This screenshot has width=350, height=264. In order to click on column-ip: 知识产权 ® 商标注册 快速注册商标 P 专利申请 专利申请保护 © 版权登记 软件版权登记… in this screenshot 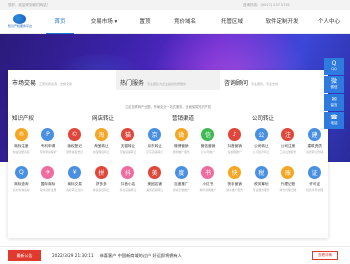, I will do `click(48, 176)`.